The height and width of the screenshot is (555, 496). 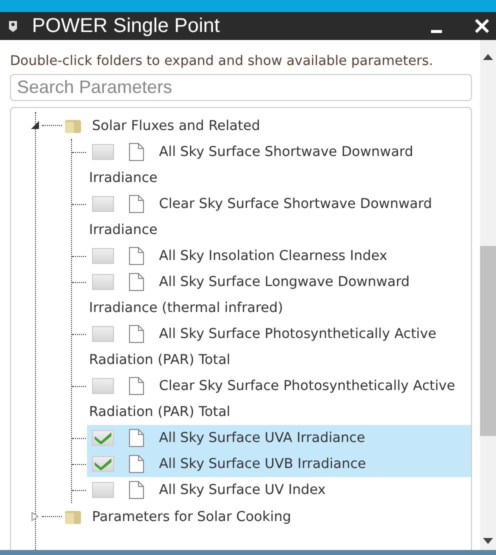 I want to click on window-title: POWER Single Point, so click(x=126, y=26).